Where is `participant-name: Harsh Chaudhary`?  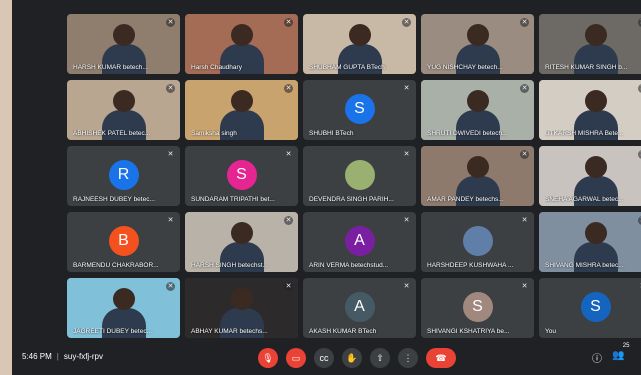 participant-name: Harsh Chaudhary is located at coordinates (216, 67).